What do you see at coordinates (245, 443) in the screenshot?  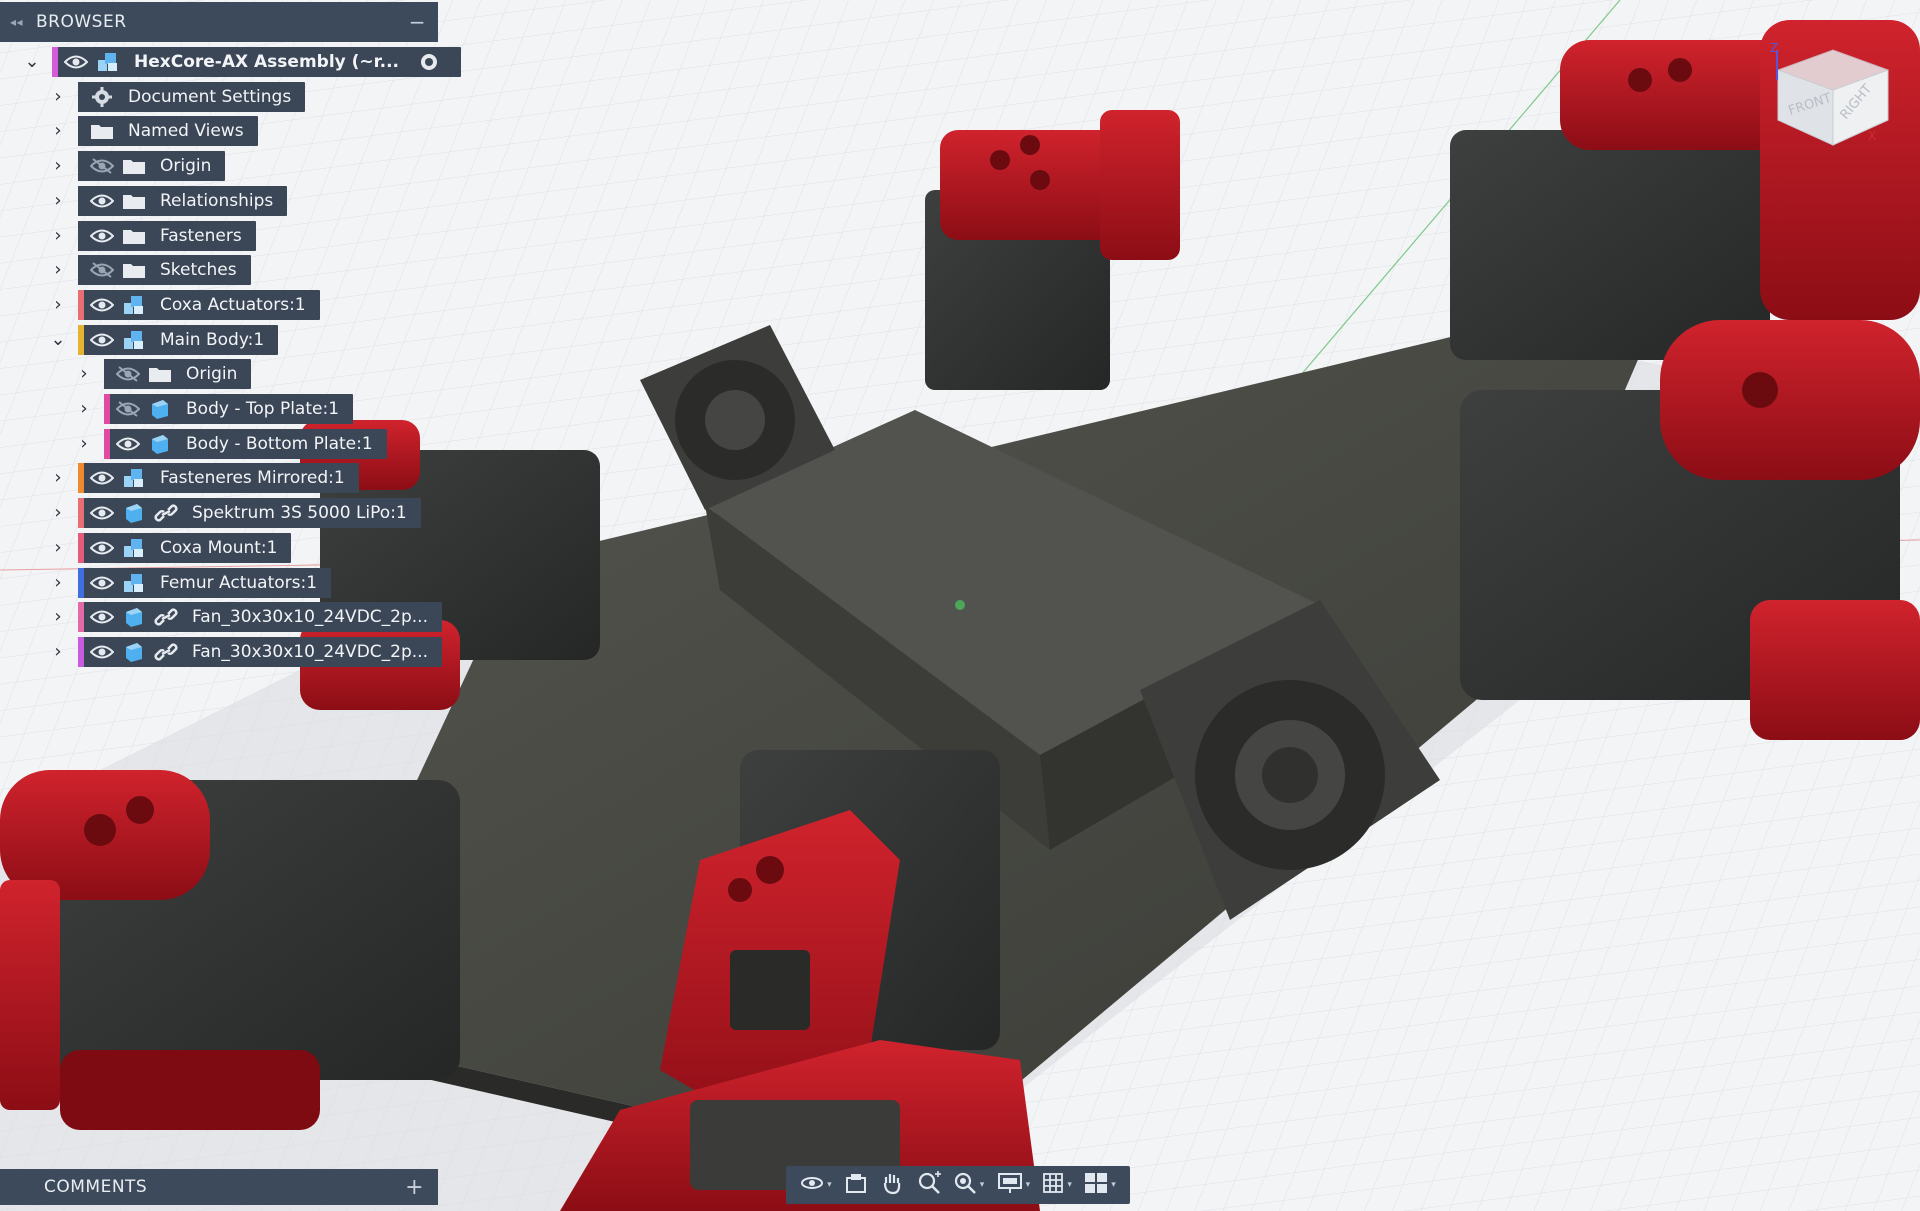 I see `tree-item-node: Body - Bottom Plate:1` at bounding box center [245, 443].